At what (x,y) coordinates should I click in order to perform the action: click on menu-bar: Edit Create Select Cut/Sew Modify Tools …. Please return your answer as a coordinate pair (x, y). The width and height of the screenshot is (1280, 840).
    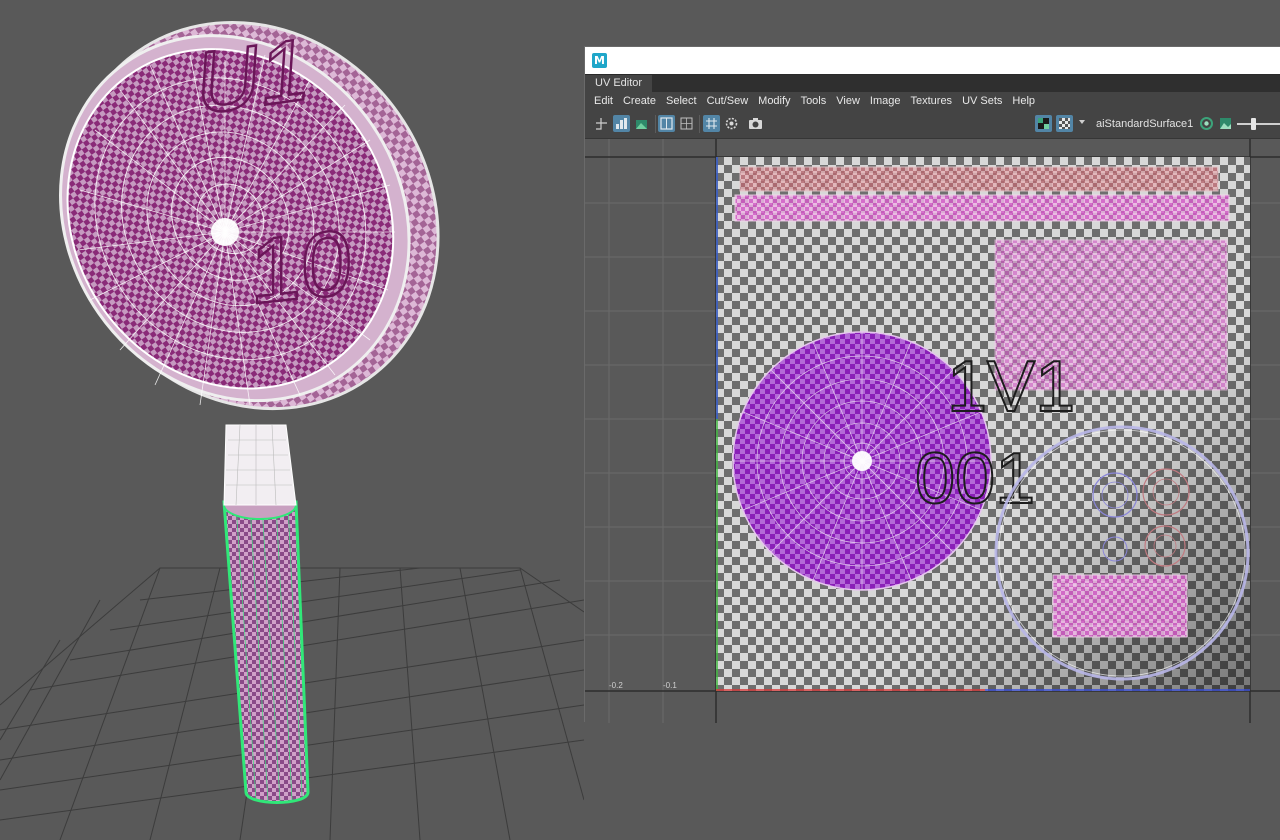
    Looking at the image, I should click on (932, 101).